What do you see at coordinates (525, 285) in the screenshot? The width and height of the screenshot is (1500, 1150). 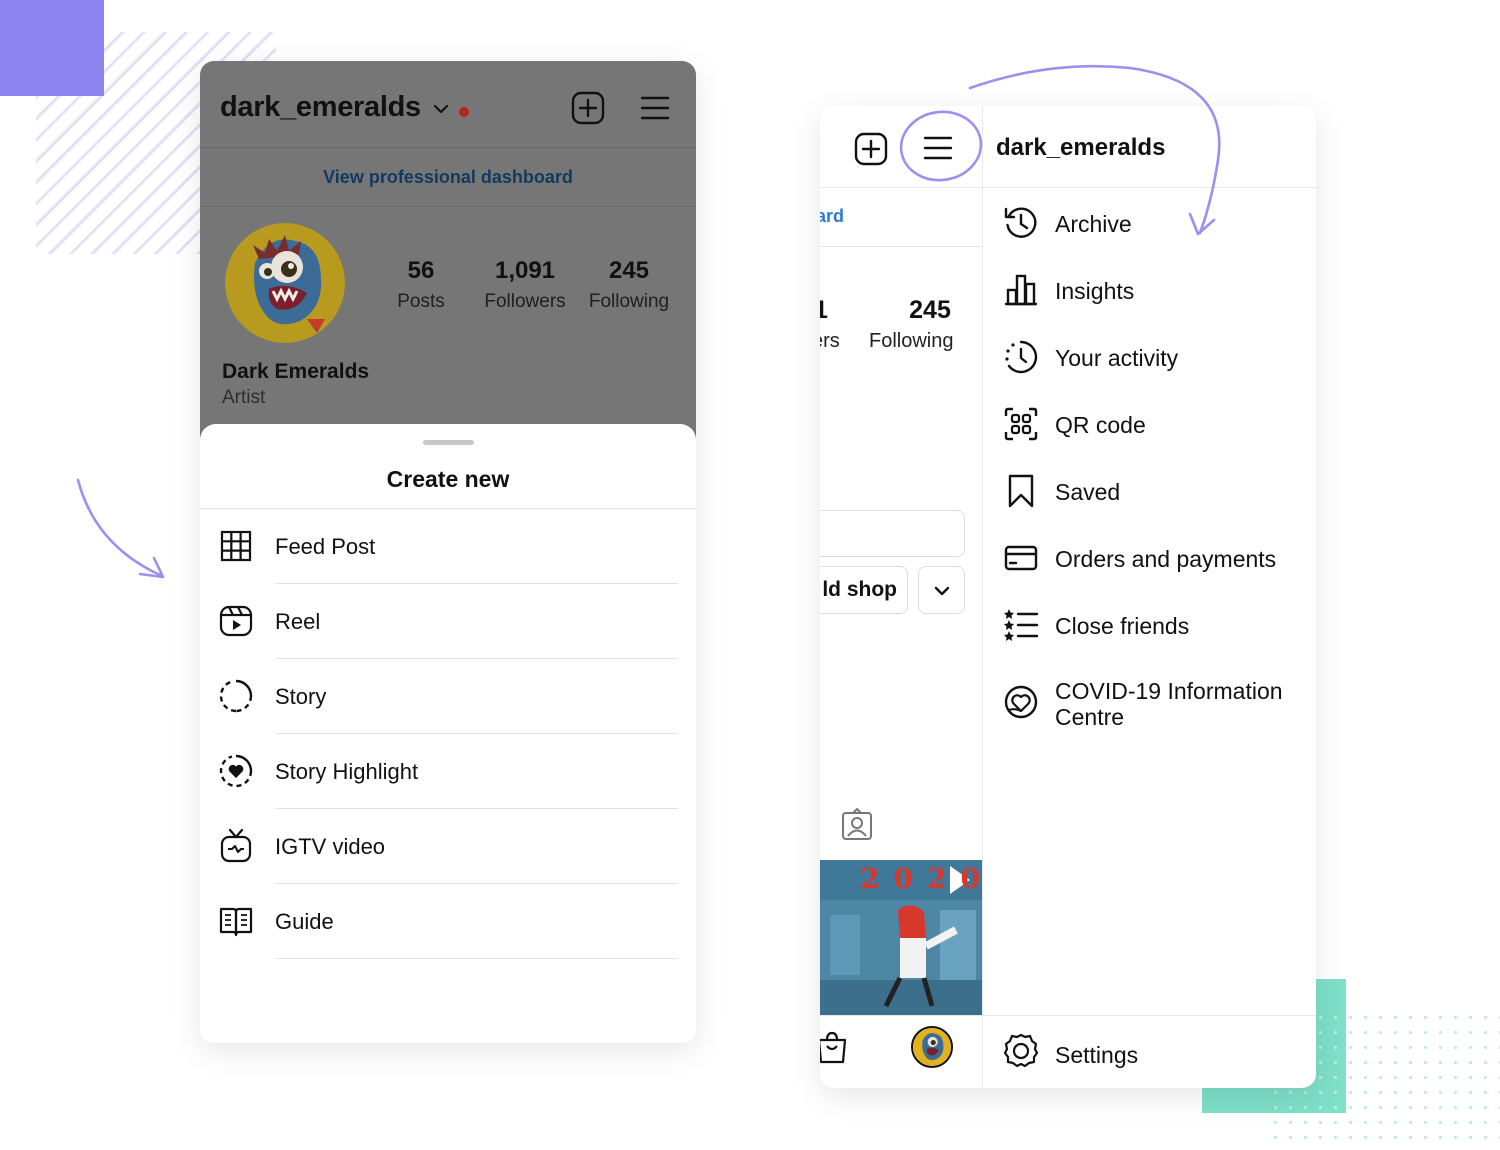 I see `stat-followers: 1,091 Followers` at bounding box center [525, 285].